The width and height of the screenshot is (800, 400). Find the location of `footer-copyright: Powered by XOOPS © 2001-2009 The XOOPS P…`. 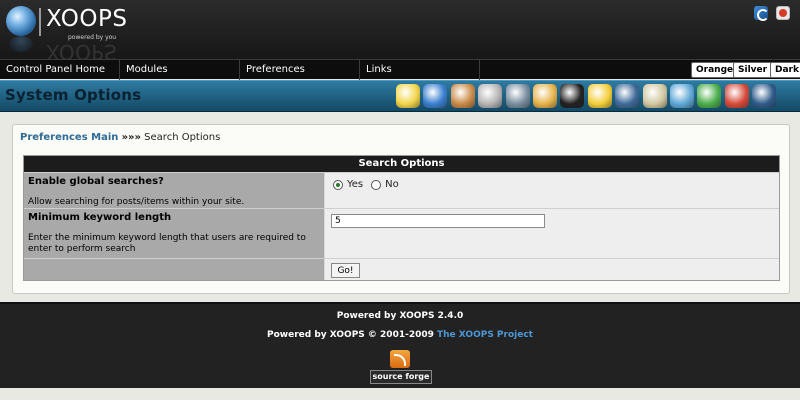

footer-copyright: Powered by XOOPS © 2001-2009 The XOOPS P… is located at coordinates (400, 335).